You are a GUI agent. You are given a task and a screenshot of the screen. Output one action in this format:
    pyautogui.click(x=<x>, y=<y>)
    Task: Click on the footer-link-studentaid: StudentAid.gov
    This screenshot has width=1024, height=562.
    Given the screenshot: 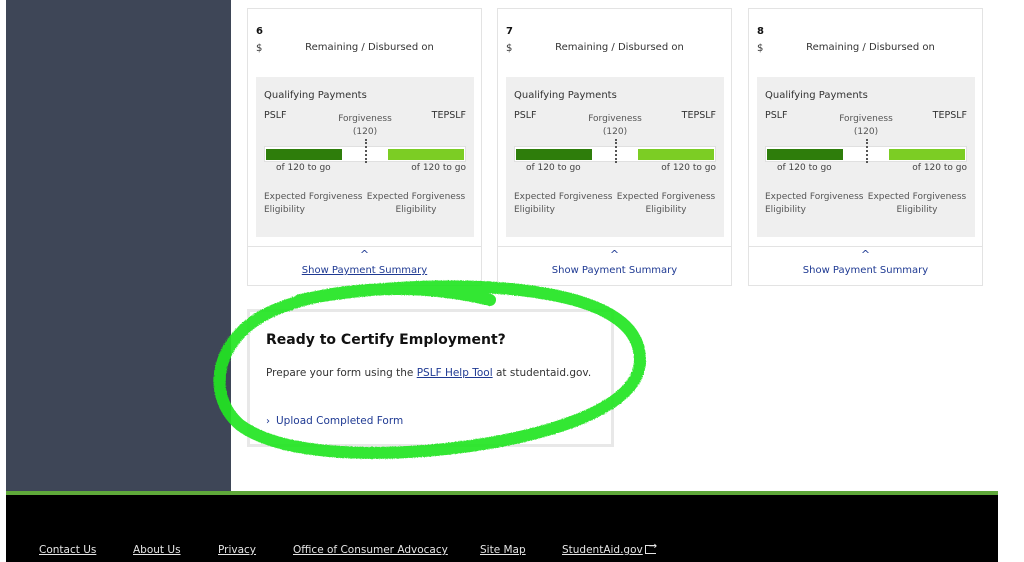 What is the action you would take?
    pyautogui.click(x=609, y=548)
    